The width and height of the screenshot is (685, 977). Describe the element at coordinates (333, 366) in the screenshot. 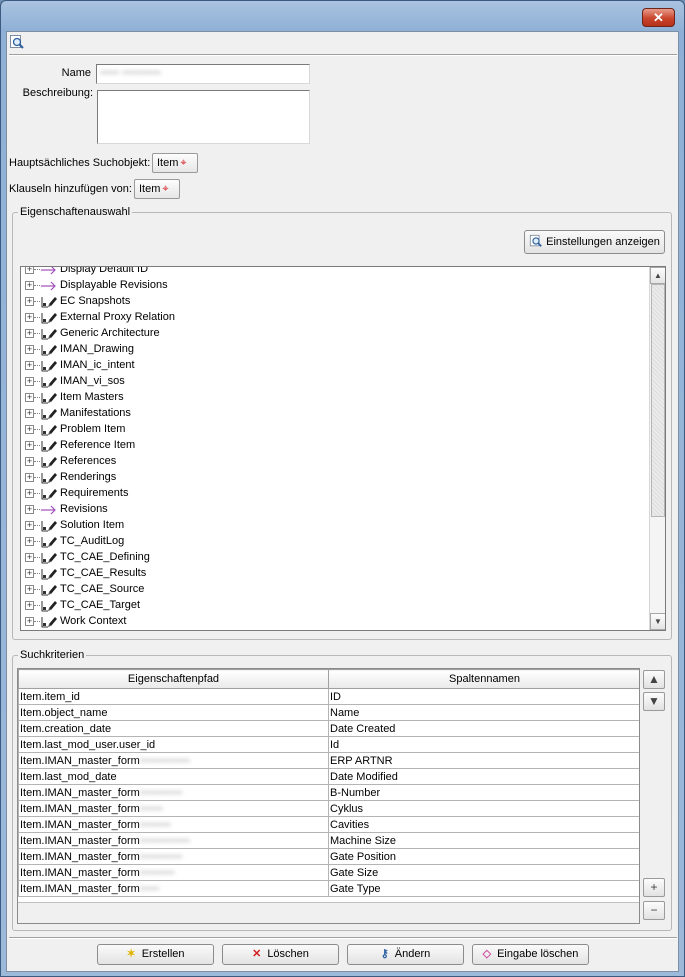

I see `tree-item: + IMAN_ic_intent` at that location.